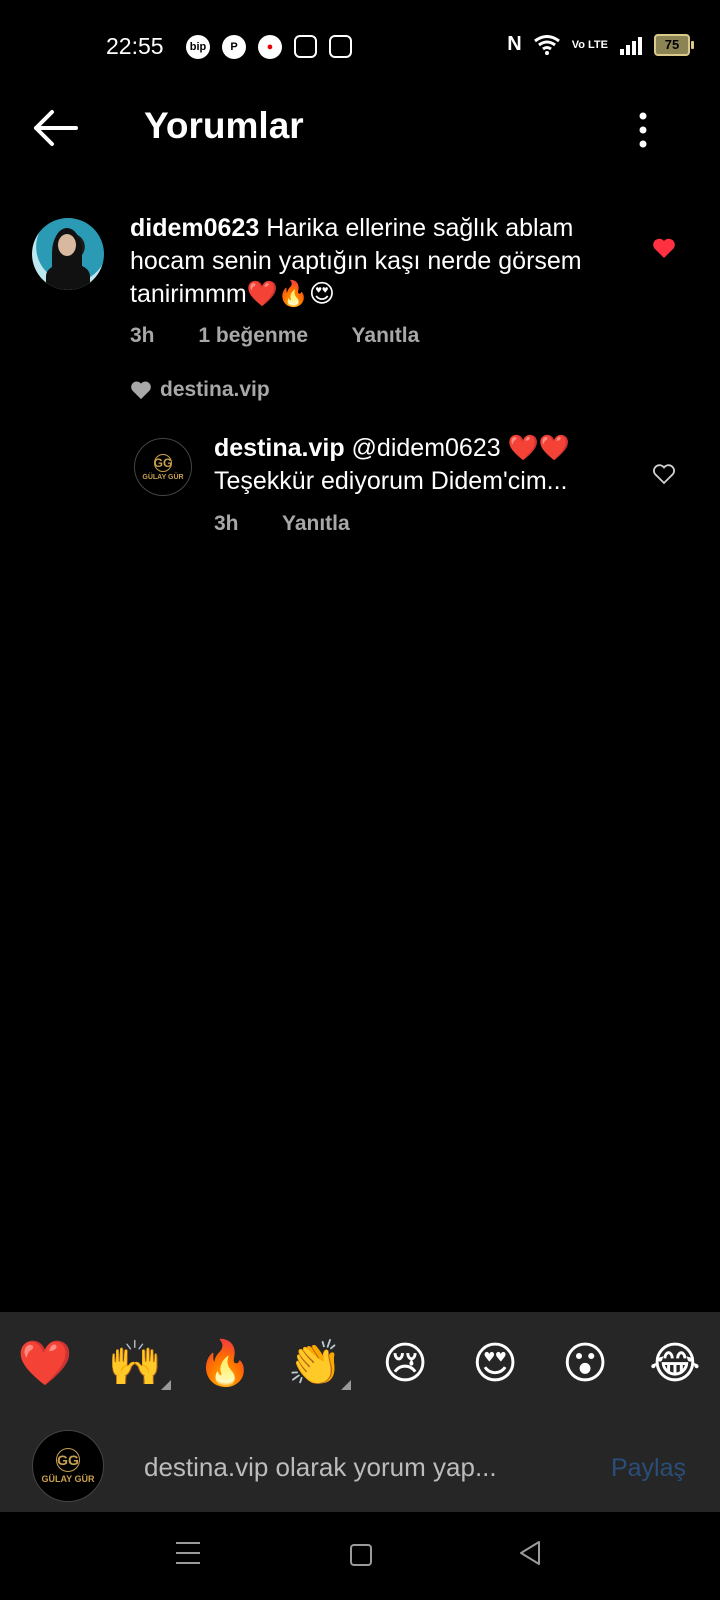 Image resolution: width=720 pixels, height=1600 pixels. What do you see at coordinates (360, 1367) in the screenshot?
I see `emoji-reaction-bar: ❤️ 🙌 🔥 👏 😢 😍 😮 😂` at bounding box center [360, 1367].